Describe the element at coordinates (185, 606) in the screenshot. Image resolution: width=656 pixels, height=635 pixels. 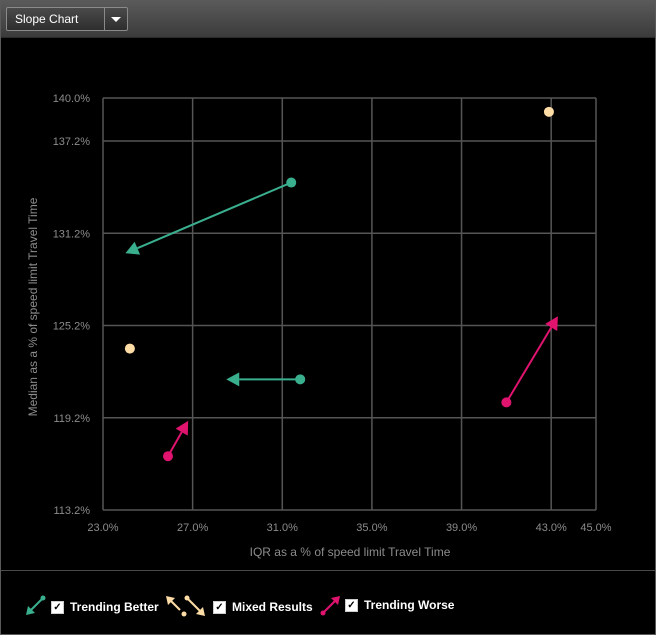
I see `mixed-arrows-icon` at that location.